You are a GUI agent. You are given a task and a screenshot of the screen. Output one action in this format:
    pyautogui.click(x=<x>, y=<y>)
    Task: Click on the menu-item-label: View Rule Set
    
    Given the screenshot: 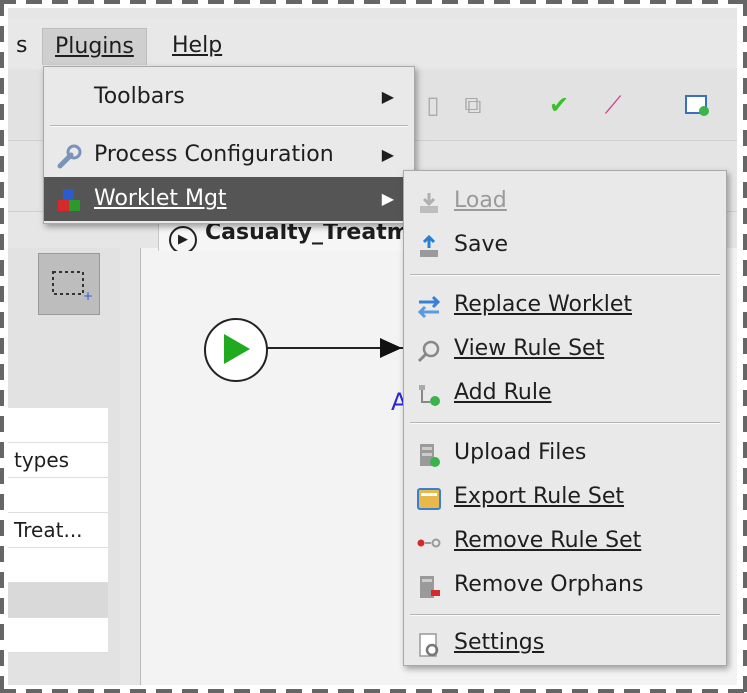 What is the action you would take?
    pyautogui.click(x=529, y=348)
    